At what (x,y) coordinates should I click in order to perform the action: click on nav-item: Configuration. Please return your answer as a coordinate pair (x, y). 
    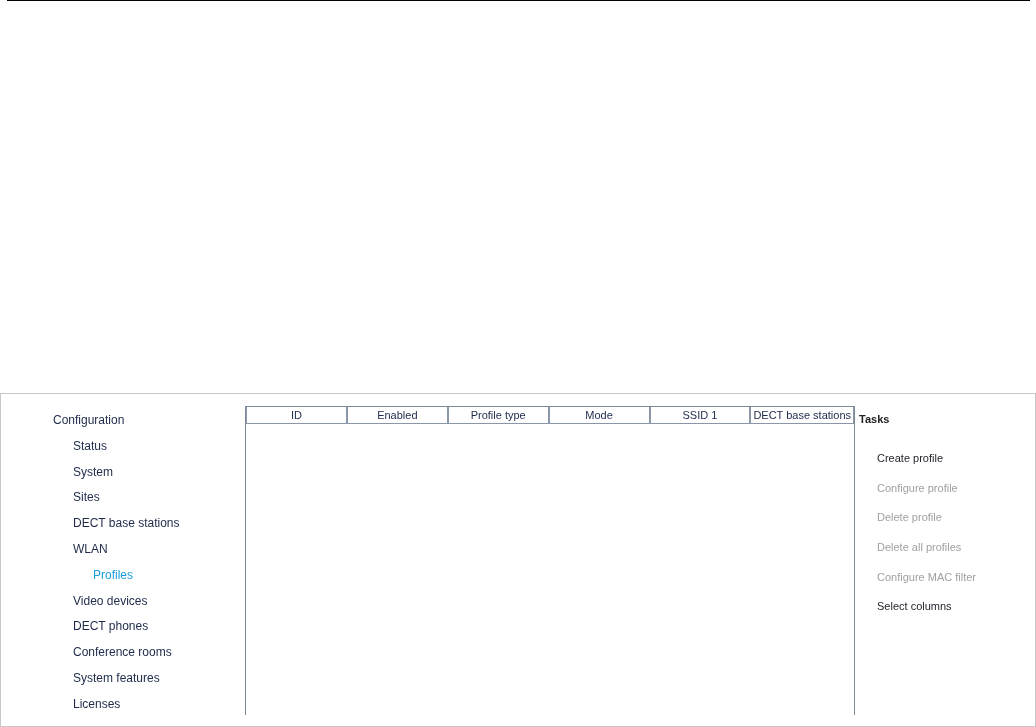
    Looking at the image, I should click on (123, 425).